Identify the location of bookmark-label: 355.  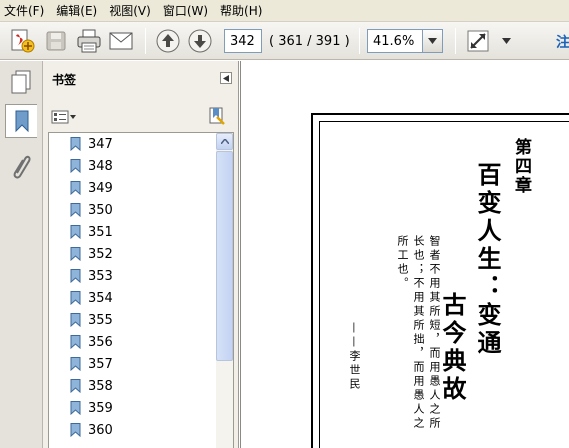
(100, 320).